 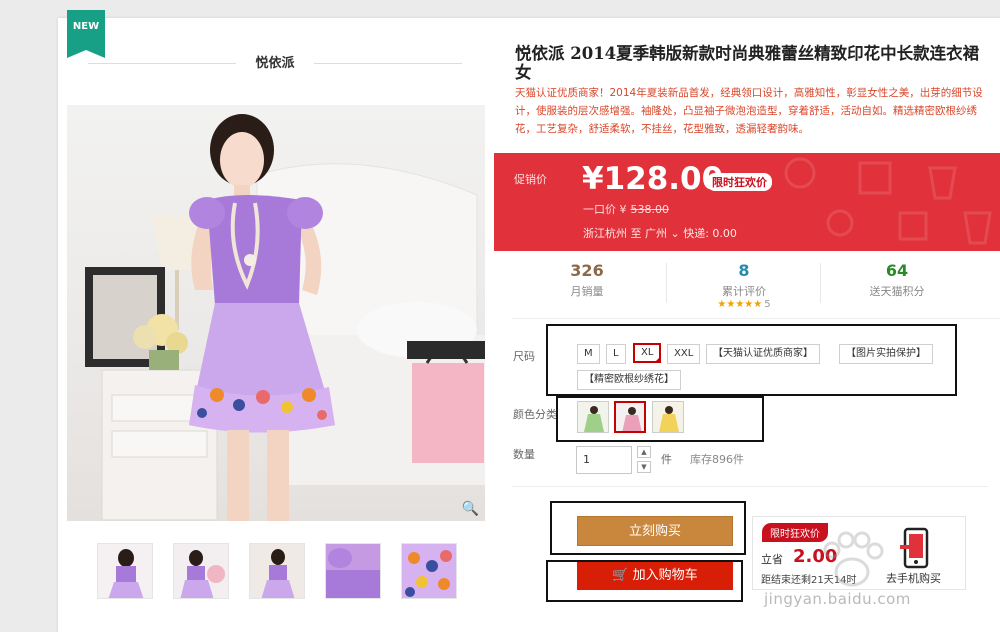 I want to click on quantity-increase: ▲, so click(x=644, y=452).